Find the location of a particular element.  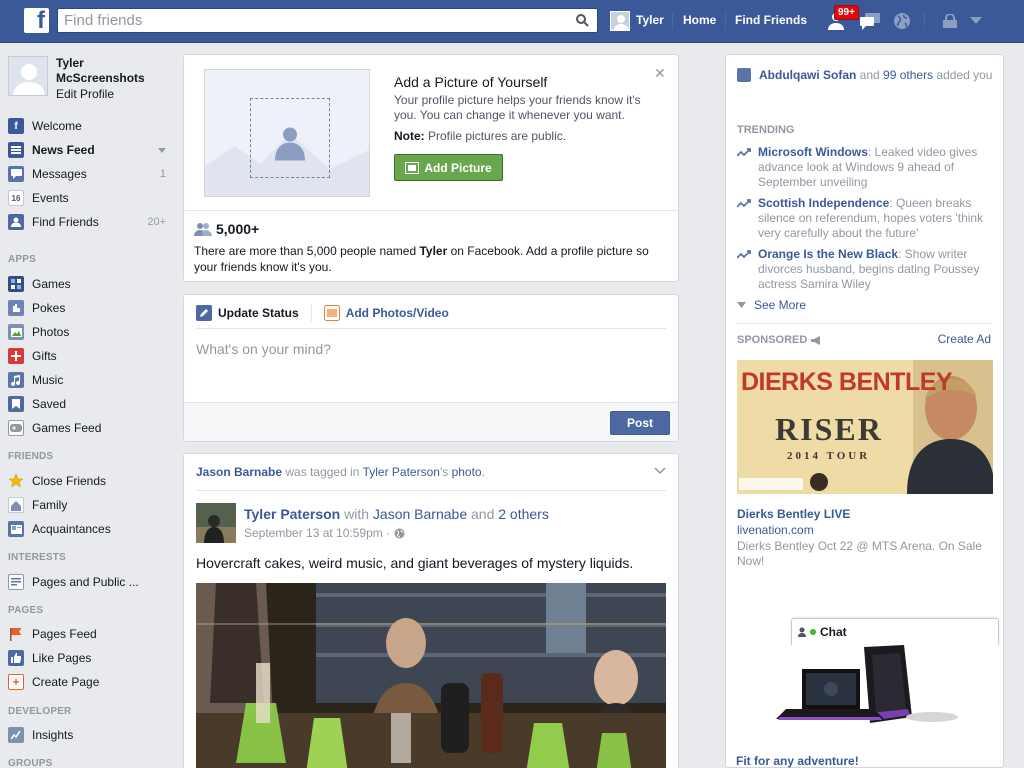

account-menu-button is located at coordinates (976, 21).